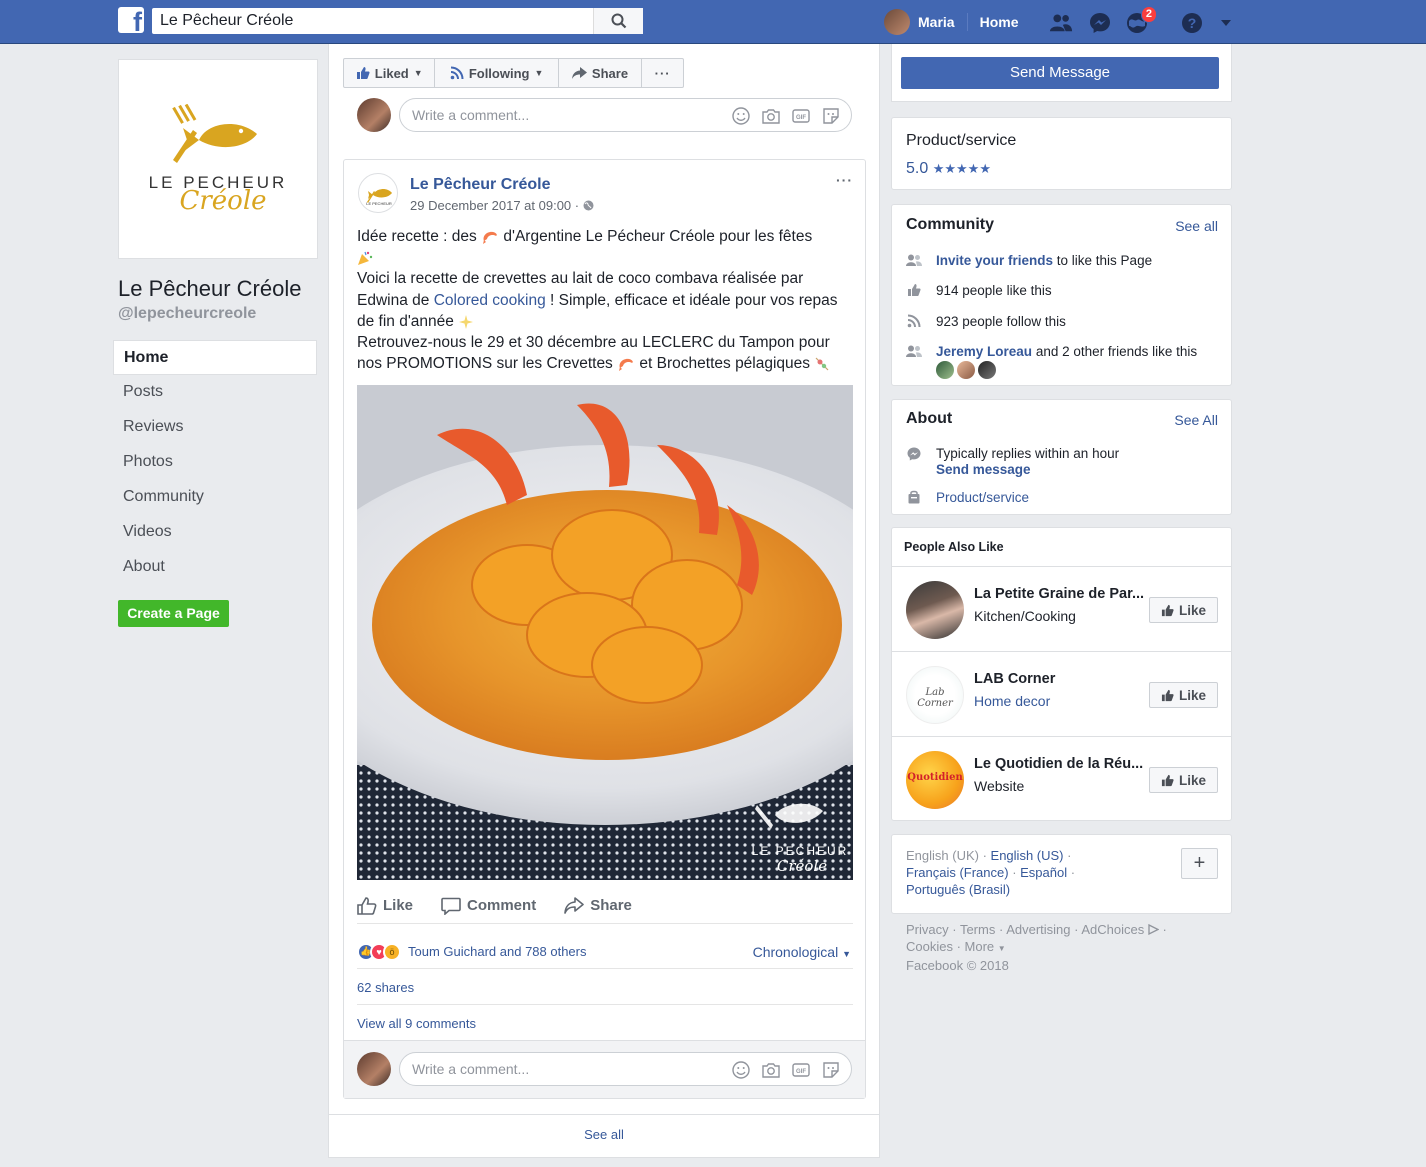 This screenshot has width=1426, height=1167. Describe the element at coordinates (914, 497) in the screenshot. I see `product-bag-icon` at that location.